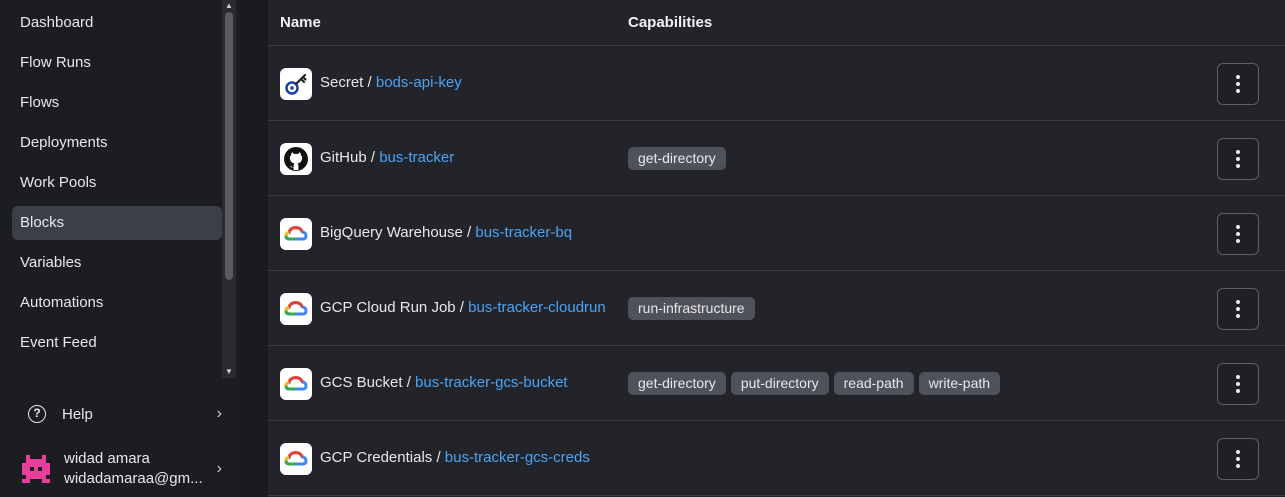 Image resolution: width=1285 pixels, height=497 pixels. What do you see at coordinates (959, 383) in the screenshot?
I see `capability-badge: write-path` at bounding box center [959, 383].